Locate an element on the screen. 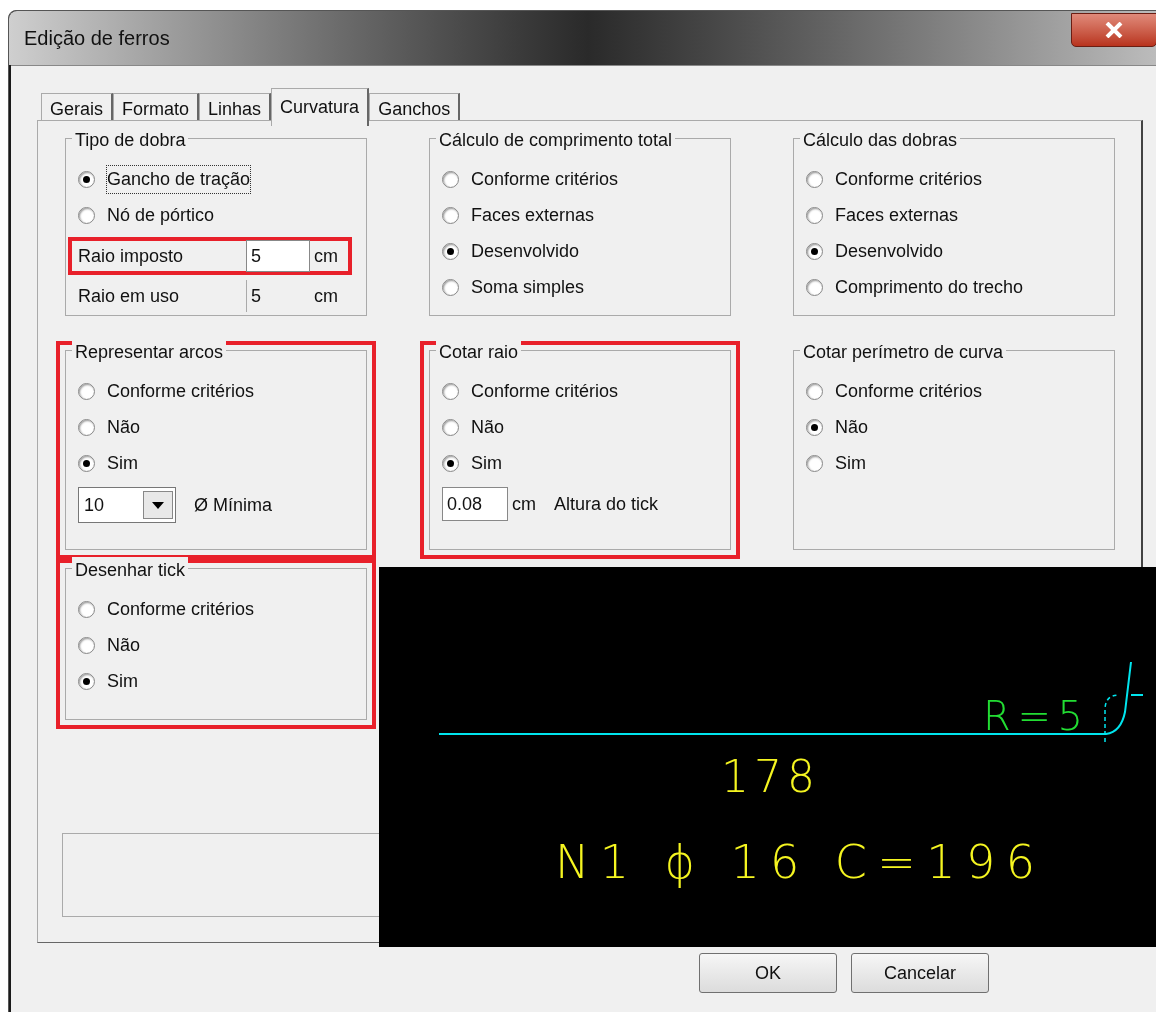 The height and width of the screenshot is (1012, 1156). input-field: 0.08 is located at coordinates (475, 504).